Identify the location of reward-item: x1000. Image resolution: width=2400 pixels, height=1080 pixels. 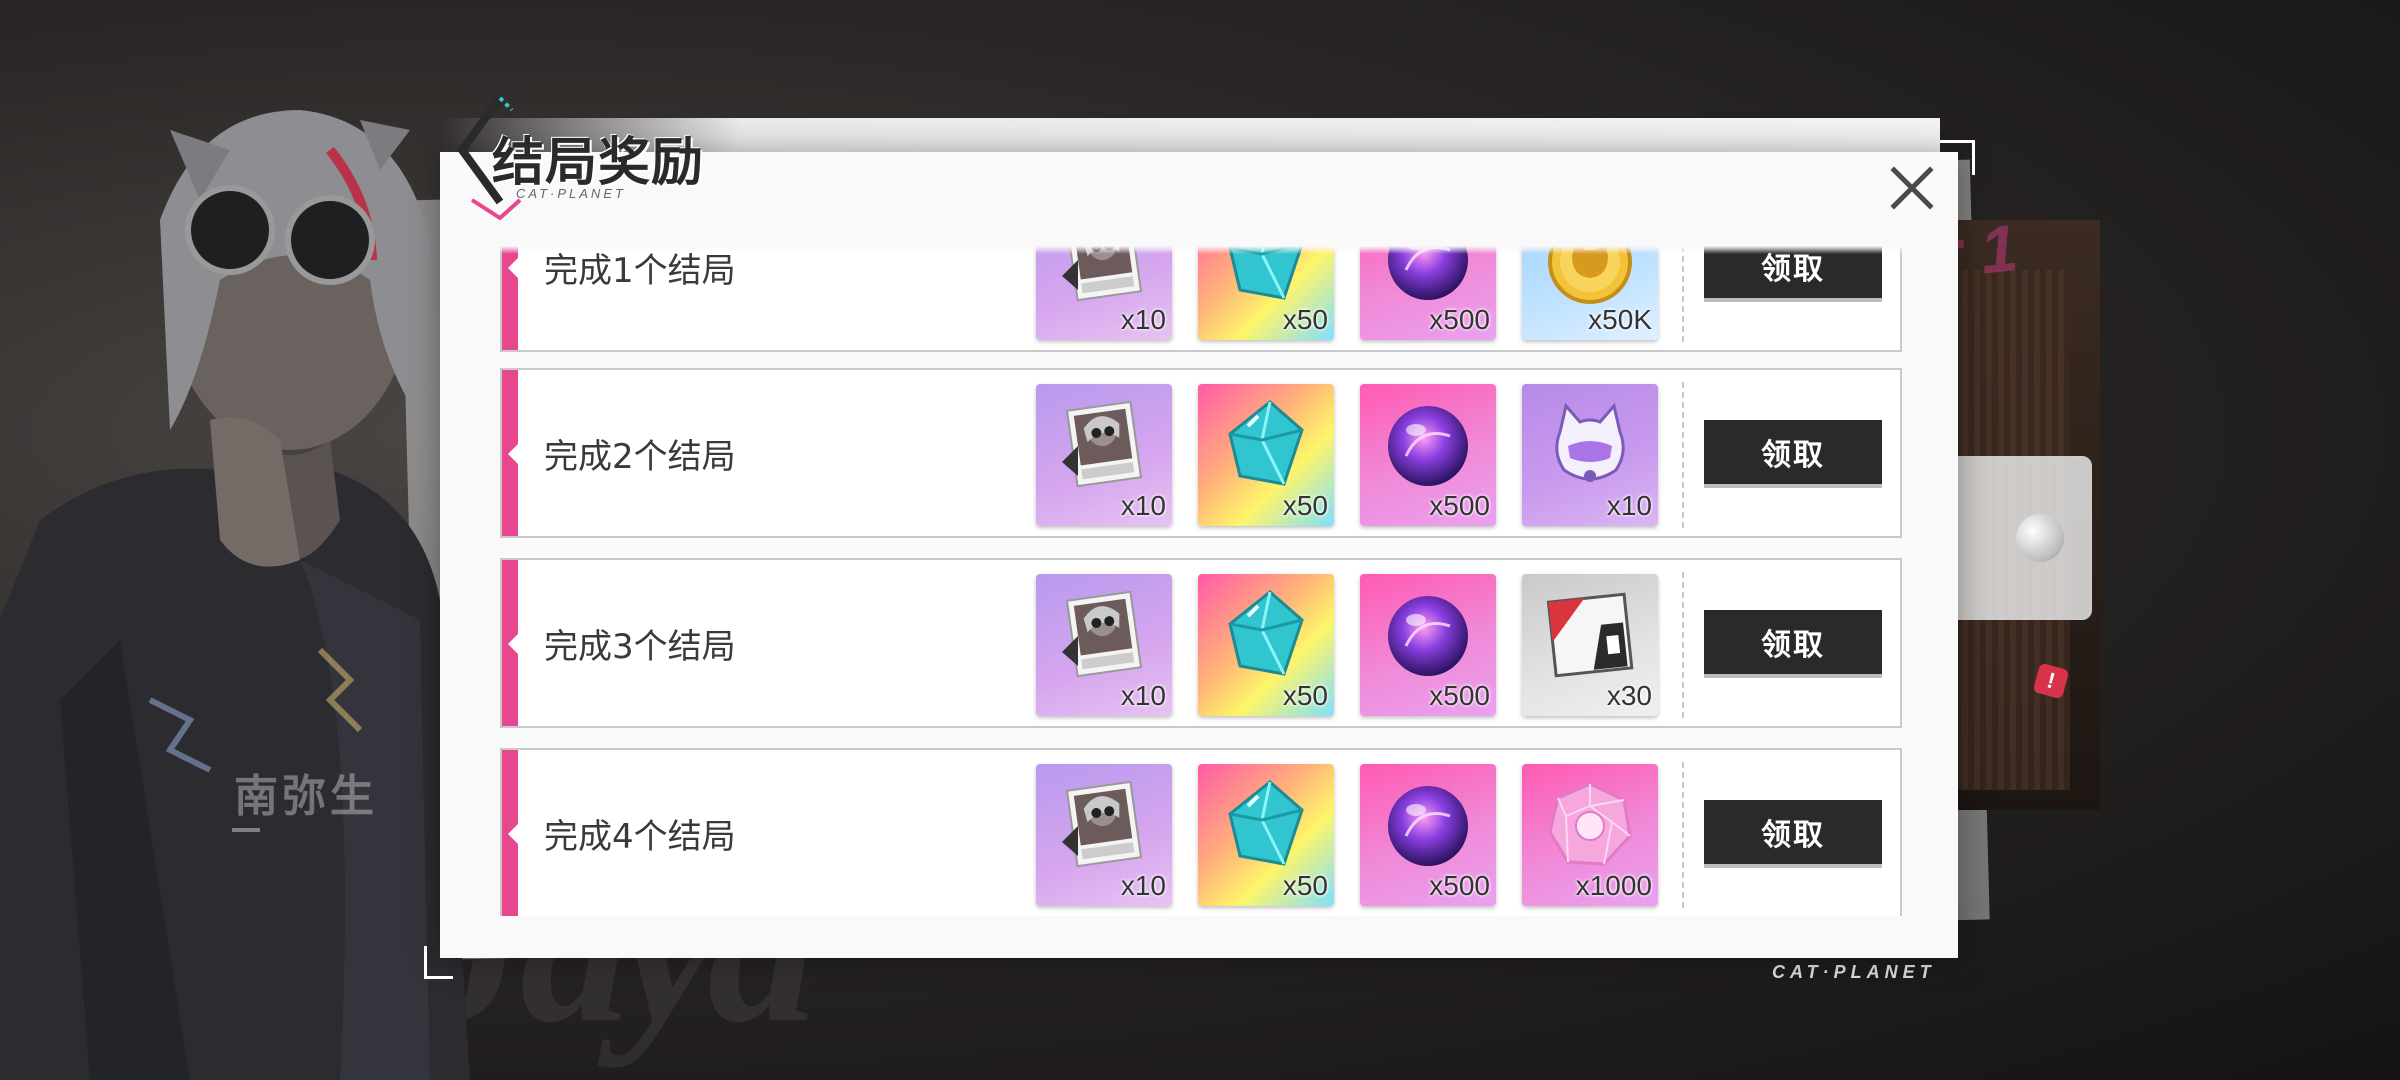
(1590, 835).